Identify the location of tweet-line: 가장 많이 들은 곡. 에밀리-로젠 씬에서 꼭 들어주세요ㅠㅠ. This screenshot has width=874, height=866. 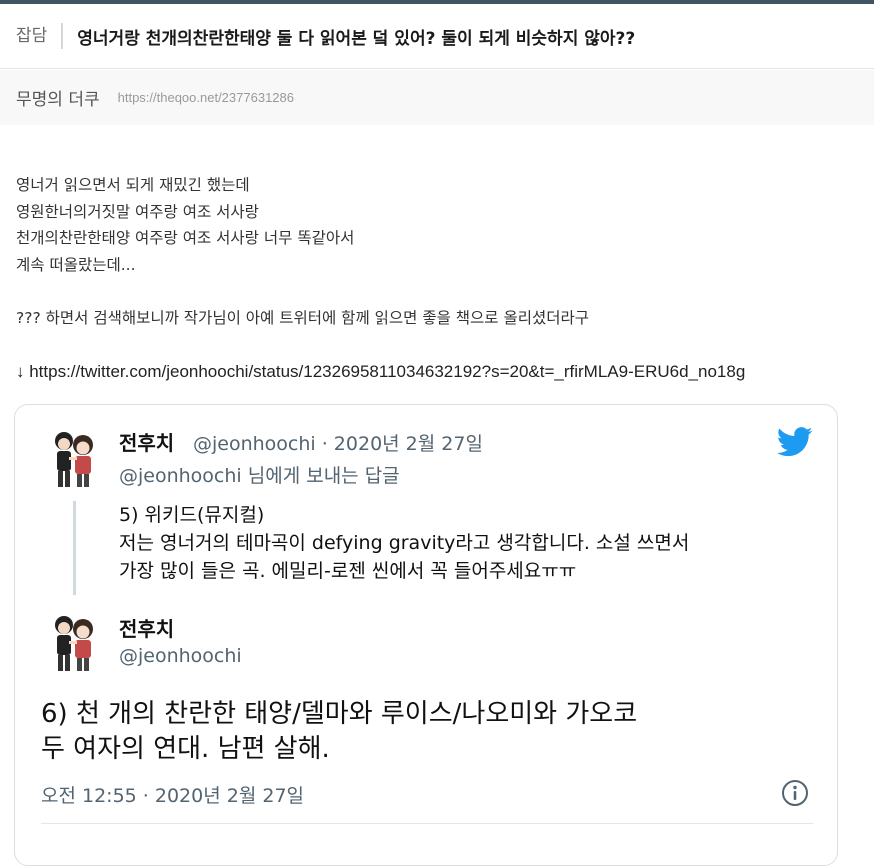
(348, 571).